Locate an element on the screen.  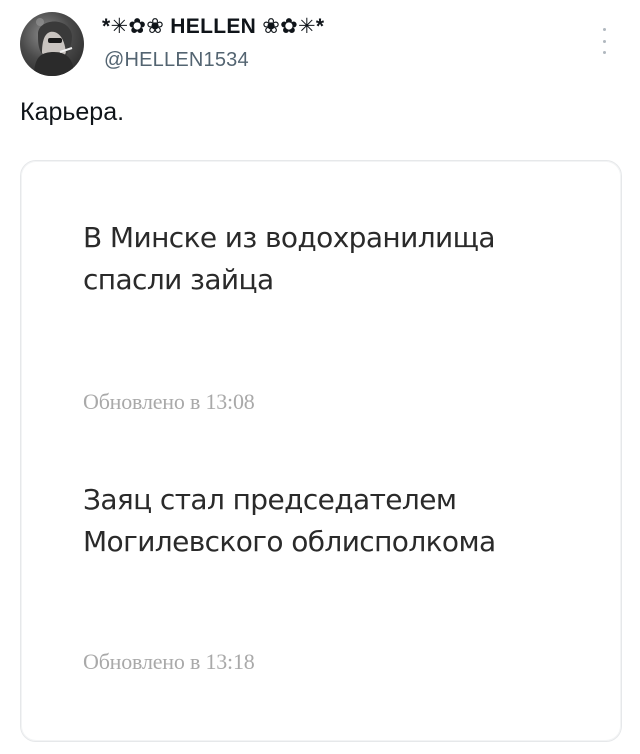
news-title: В Минске из водохранилища спасли зайца is located at coordinates (343, 259).